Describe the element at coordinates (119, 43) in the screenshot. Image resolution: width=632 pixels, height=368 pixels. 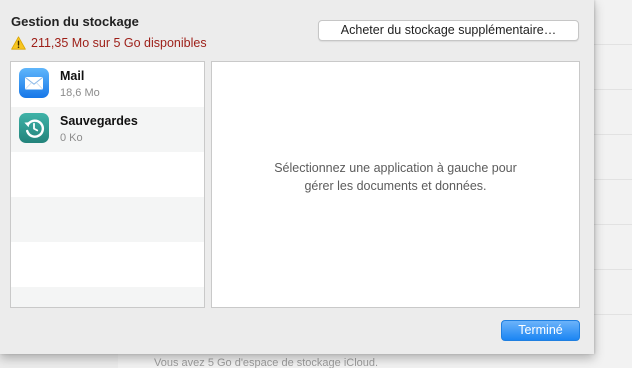
I see `warning-text: 211,35 Mo sur 5 Go disponibles` at that location.